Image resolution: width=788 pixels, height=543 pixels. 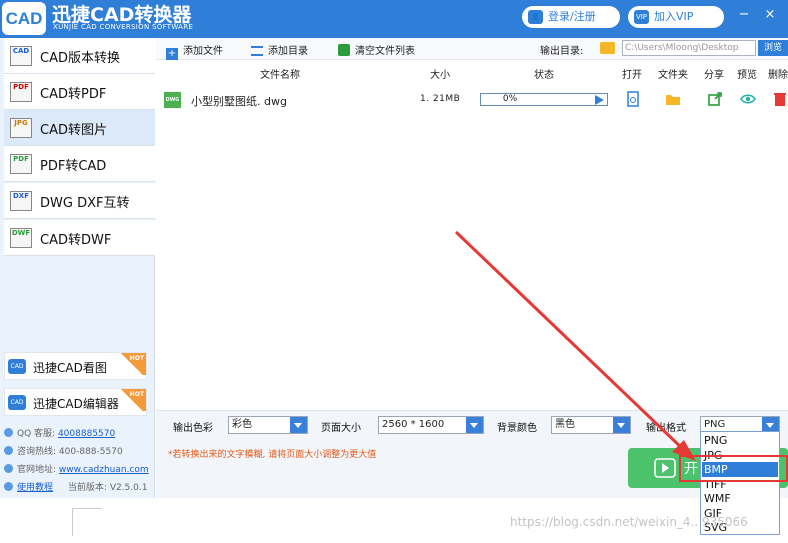 I want to click on annotation-highlight-box, so click(x=733, y=468).